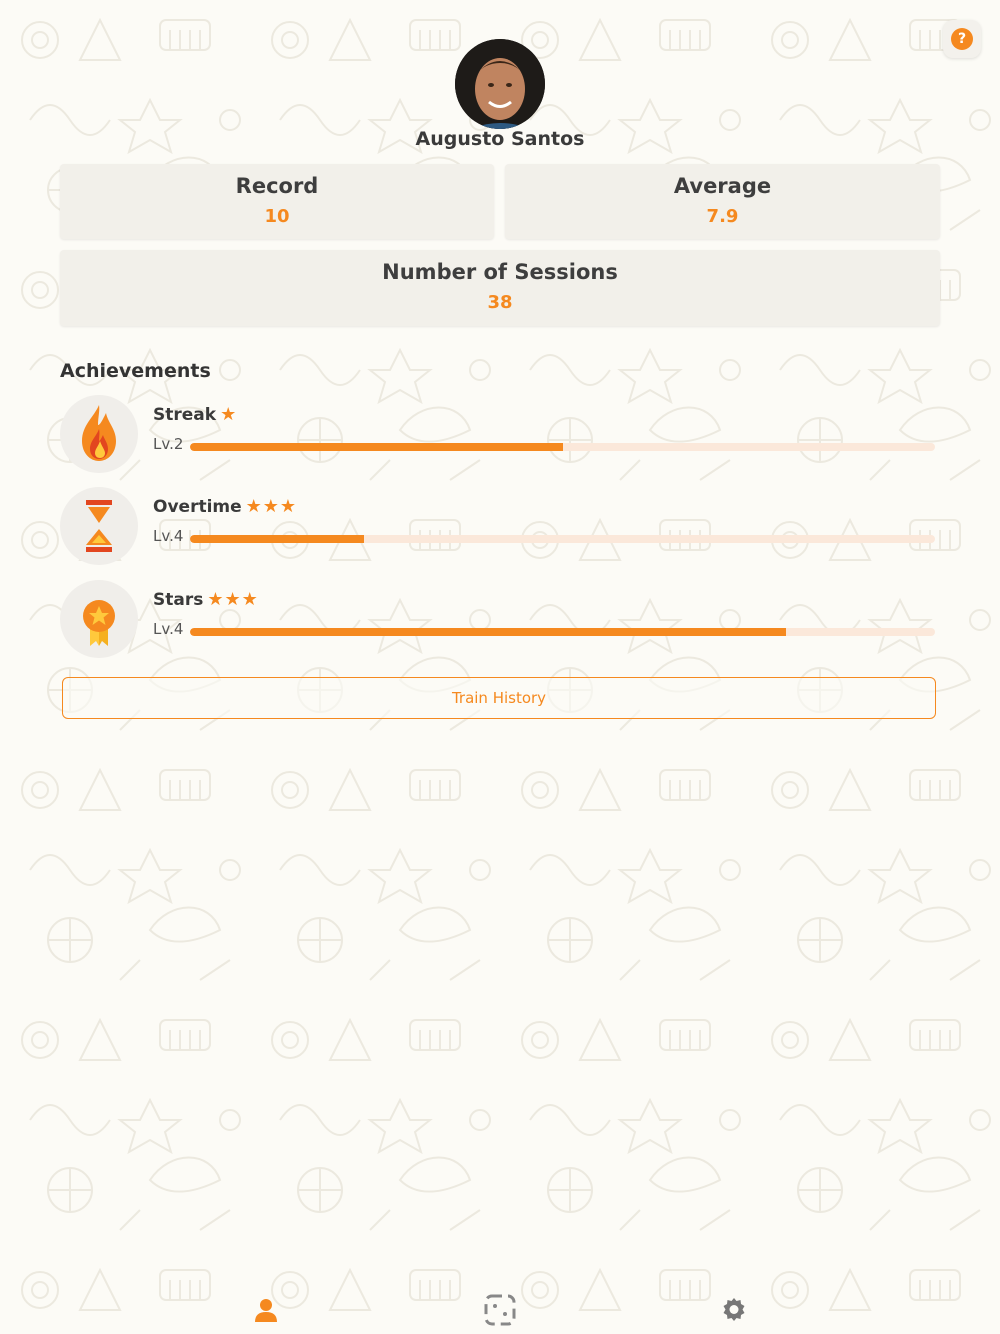  I want to click on help-button: ?, so click(962, 39).